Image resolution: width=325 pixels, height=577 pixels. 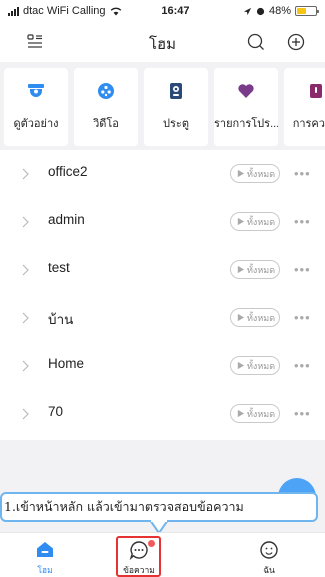 What do you see at coordinates (162, 414) in the screenshot?
I see `list-item: 70 ทั้งหมด •••` at bounding box center [162, 414].